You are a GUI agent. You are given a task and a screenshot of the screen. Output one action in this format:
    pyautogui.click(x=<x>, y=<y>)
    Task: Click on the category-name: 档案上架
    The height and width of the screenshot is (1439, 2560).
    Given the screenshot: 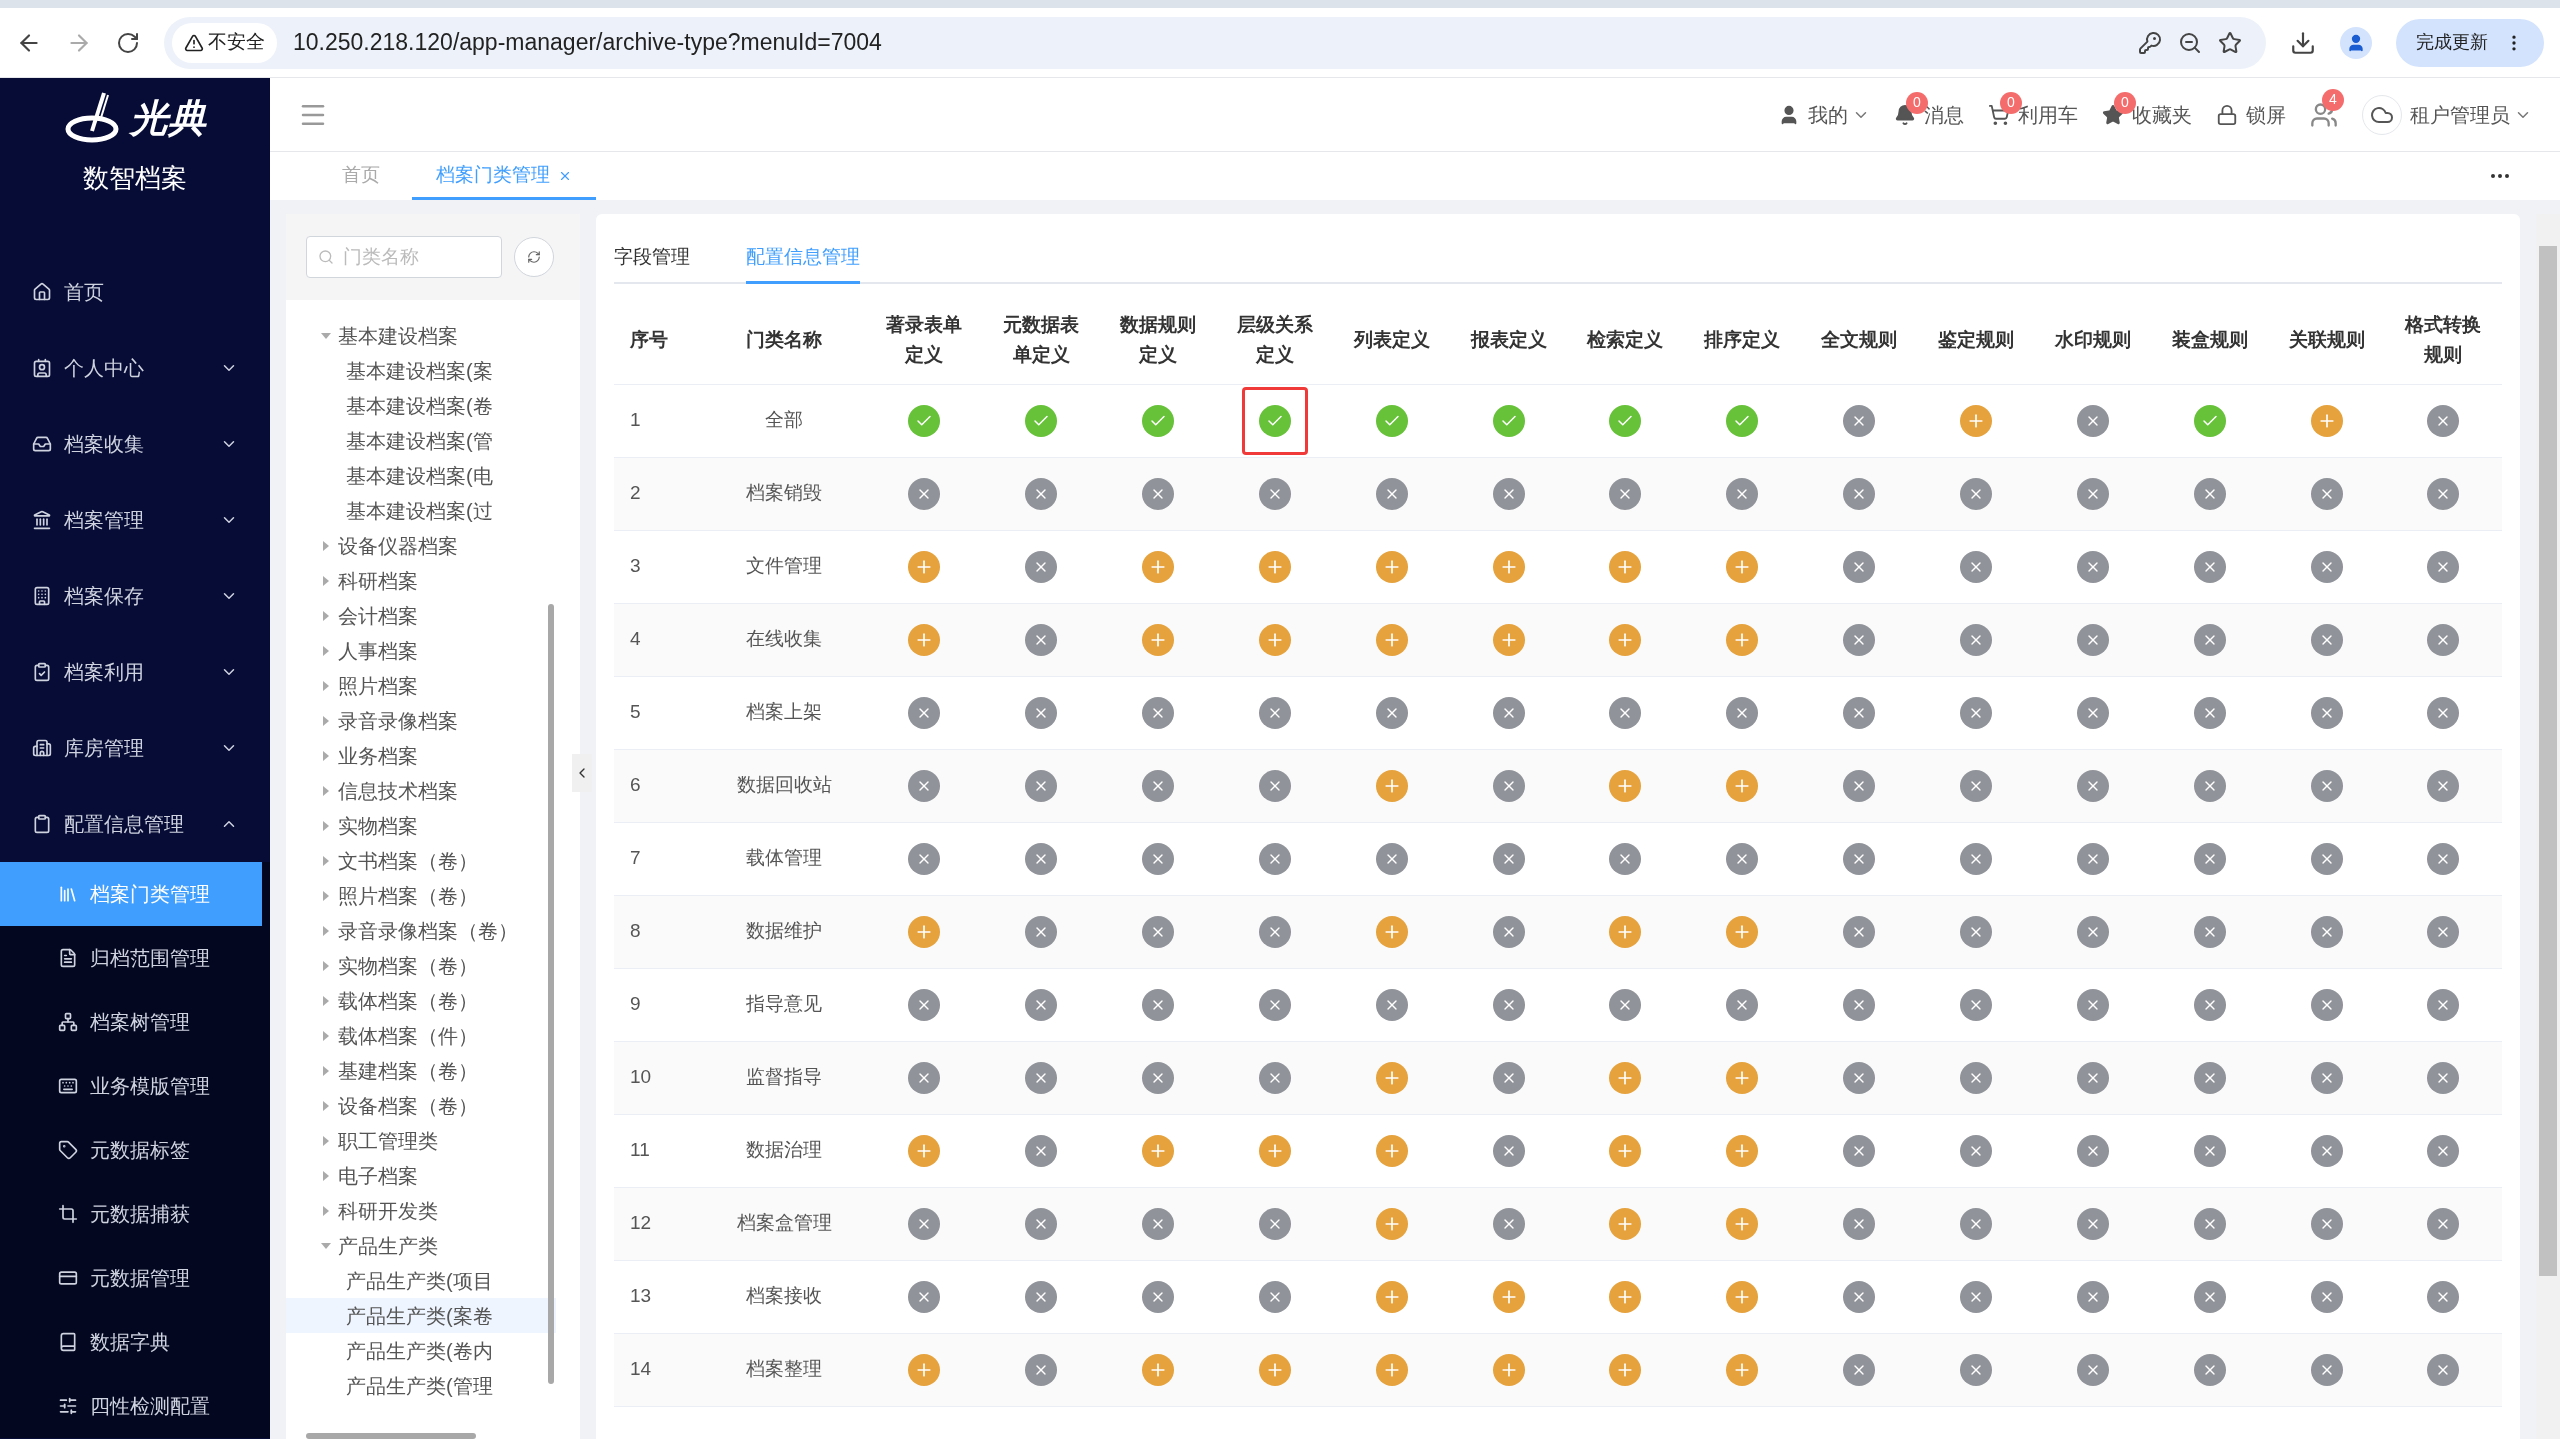 What is the action you would take?
    pyautogui.click(x=784, y=712)
    